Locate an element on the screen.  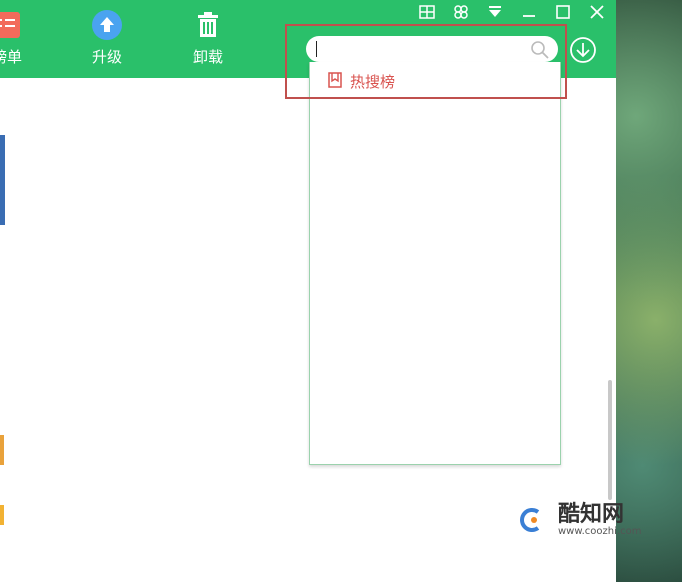
watermark-logo-icon is located at coordinates (532, 520).